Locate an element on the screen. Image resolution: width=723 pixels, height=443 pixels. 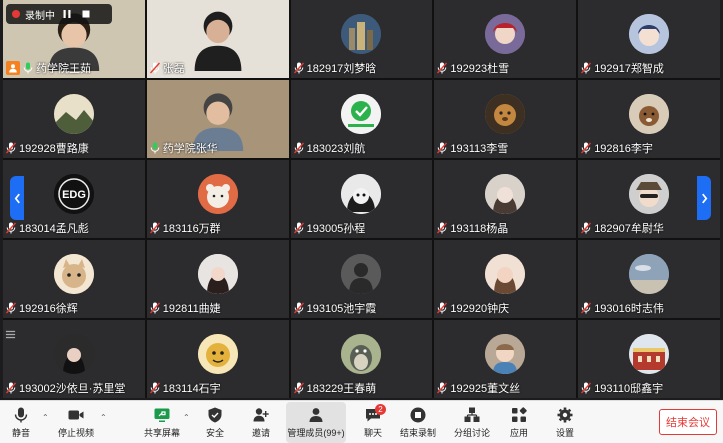
gear-icon is located at coordinates (565, 414).